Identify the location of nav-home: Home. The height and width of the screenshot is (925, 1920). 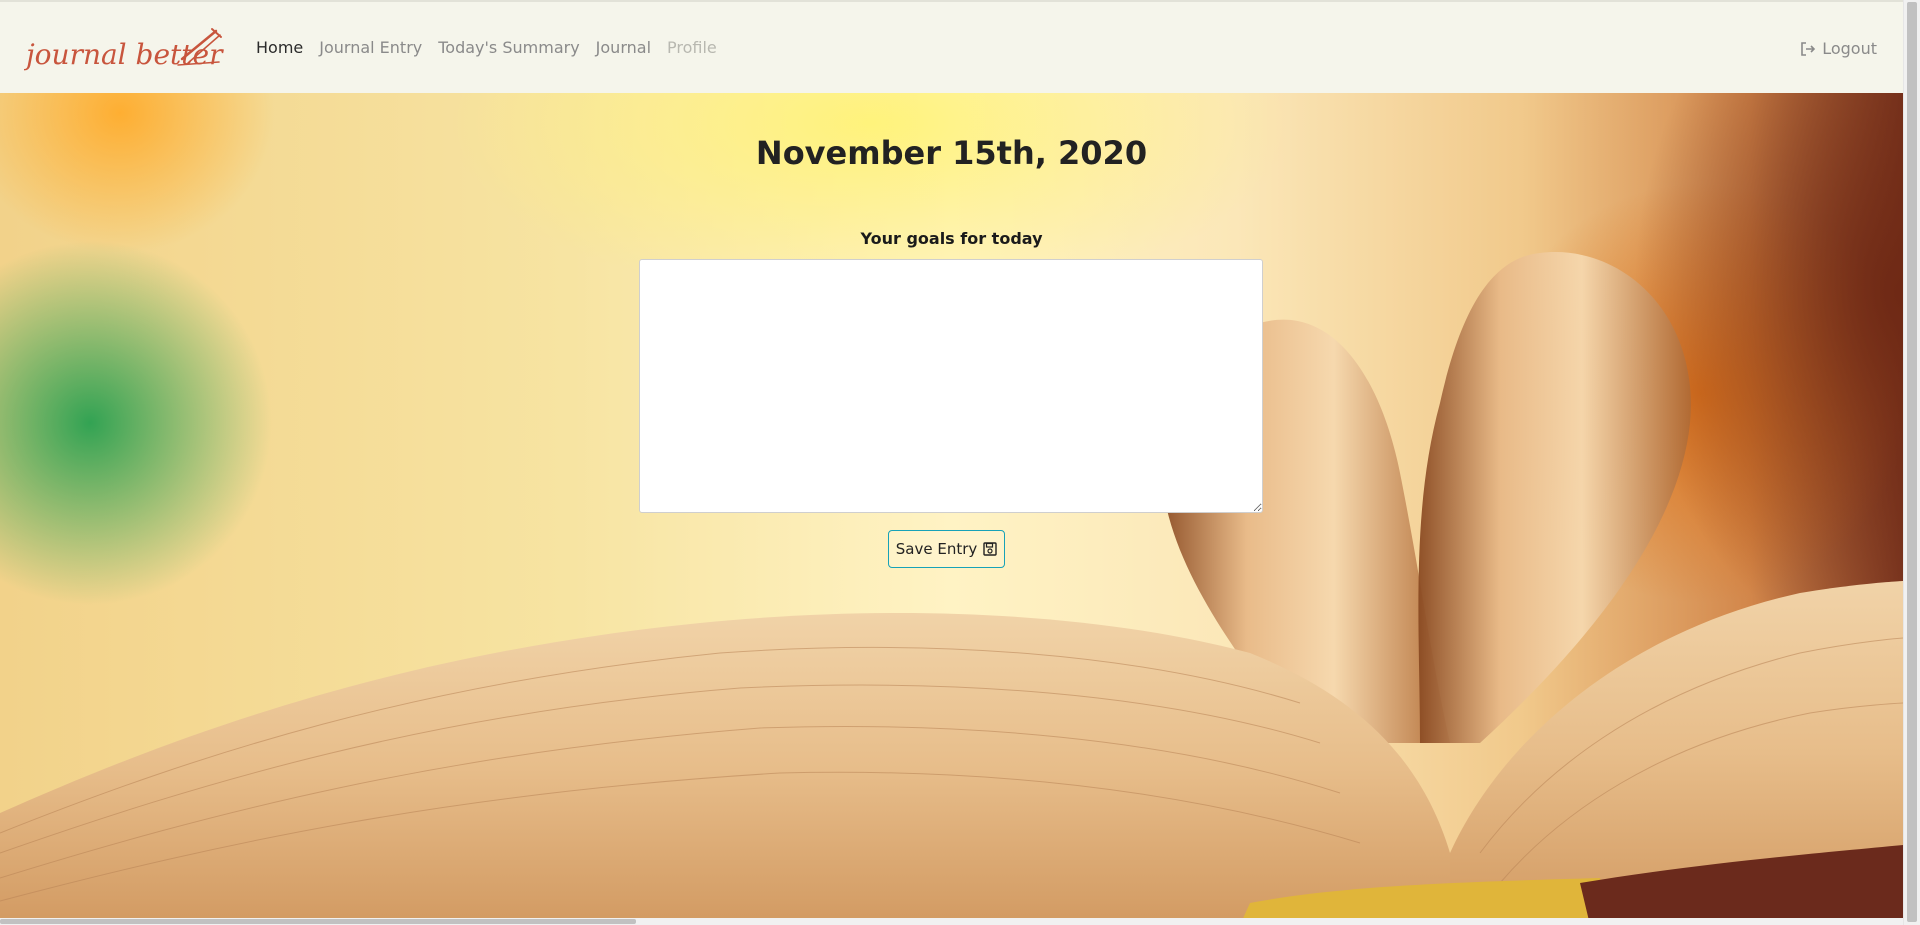
(279, 47).